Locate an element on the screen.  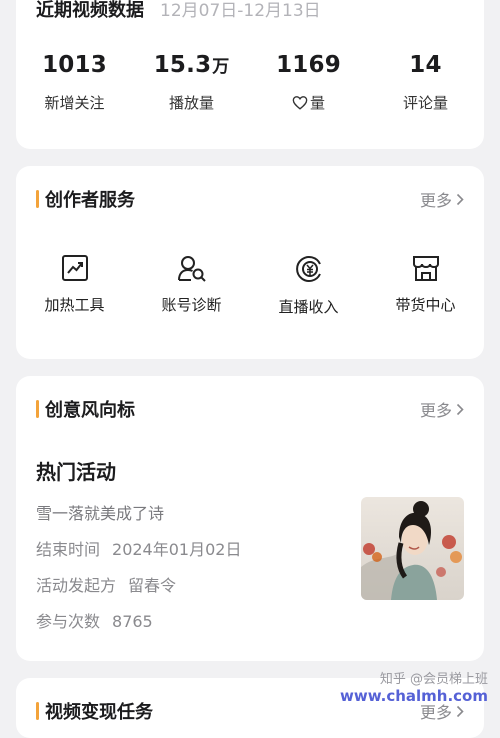
stat-label: 播放量 is located at coordinates (191, 103).